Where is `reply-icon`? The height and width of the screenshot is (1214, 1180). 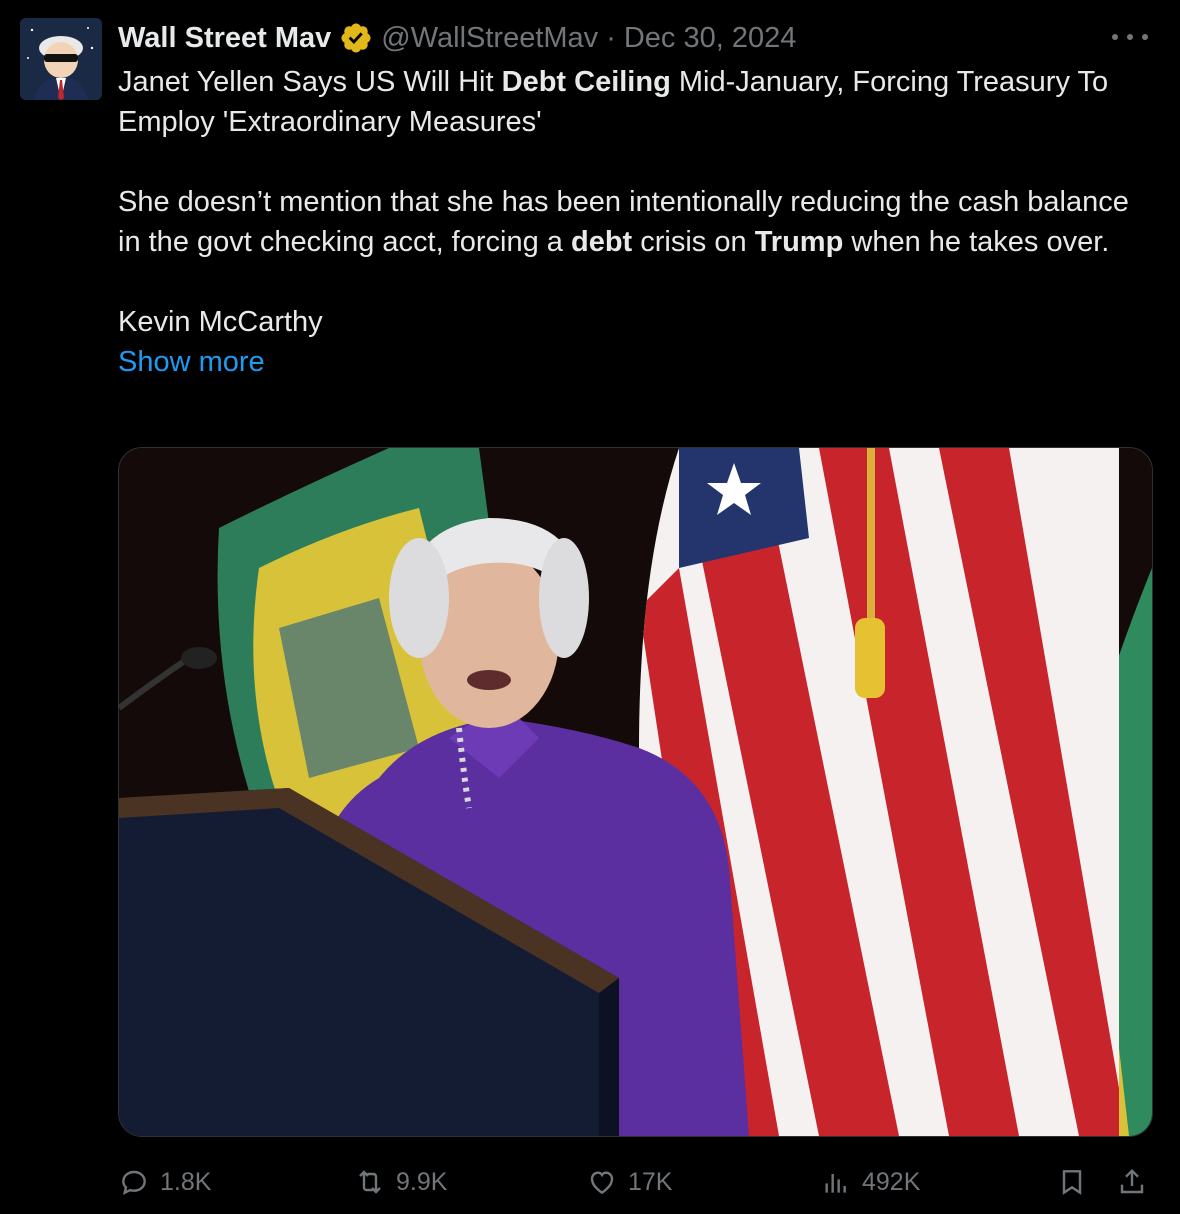 reply-icon is located at coordinates (134, 1182).